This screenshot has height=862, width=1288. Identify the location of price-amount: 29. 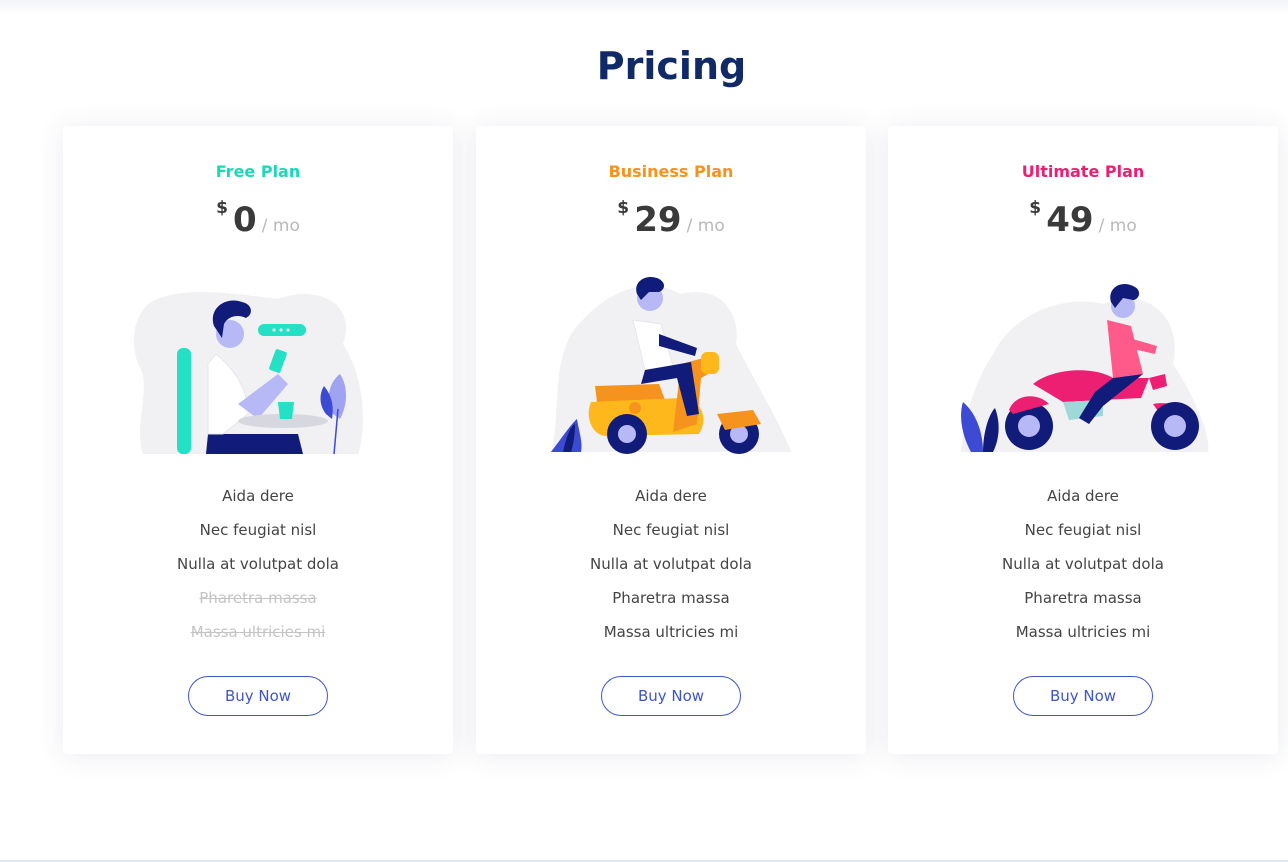
(658, 220).